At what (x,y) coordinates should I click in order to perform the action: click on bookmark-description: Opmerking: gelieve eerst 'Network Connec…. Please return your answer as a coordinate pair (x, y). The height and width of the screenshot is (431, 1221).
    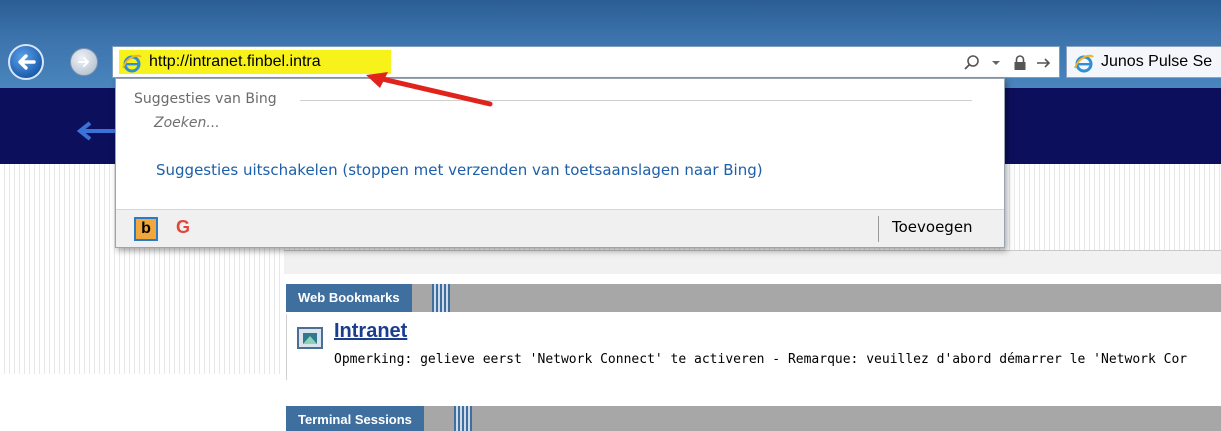
    Looking at the image, I should click on (761, 359).